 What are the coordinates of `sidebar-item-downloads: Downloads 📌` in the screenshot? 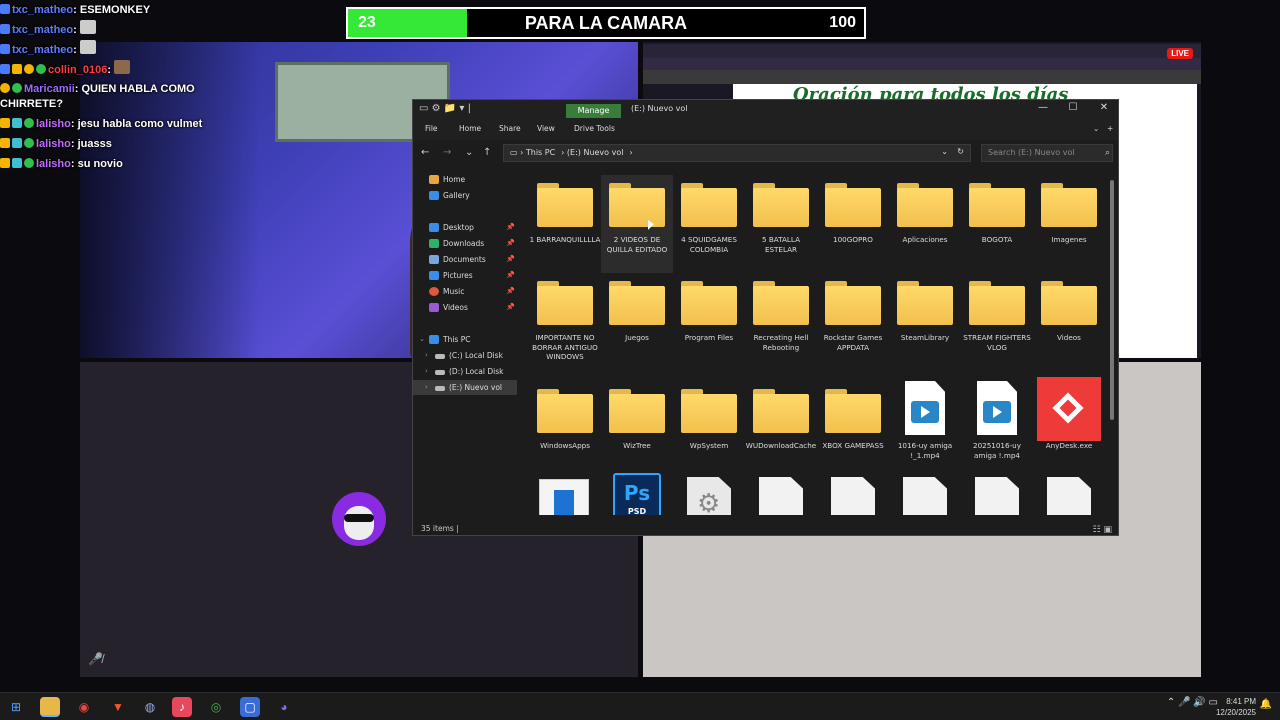 It's located at (465, 243).